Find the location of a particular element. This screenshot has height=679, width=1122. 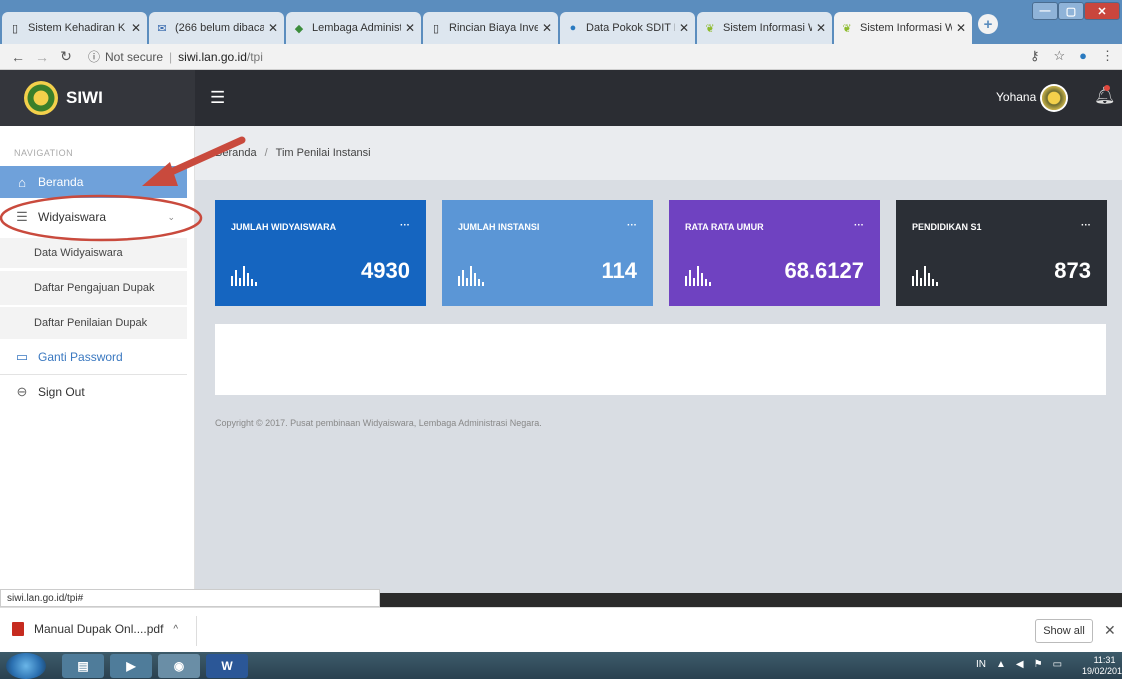

nav-header: NAVIGATION is located at coordinates (44, 153).